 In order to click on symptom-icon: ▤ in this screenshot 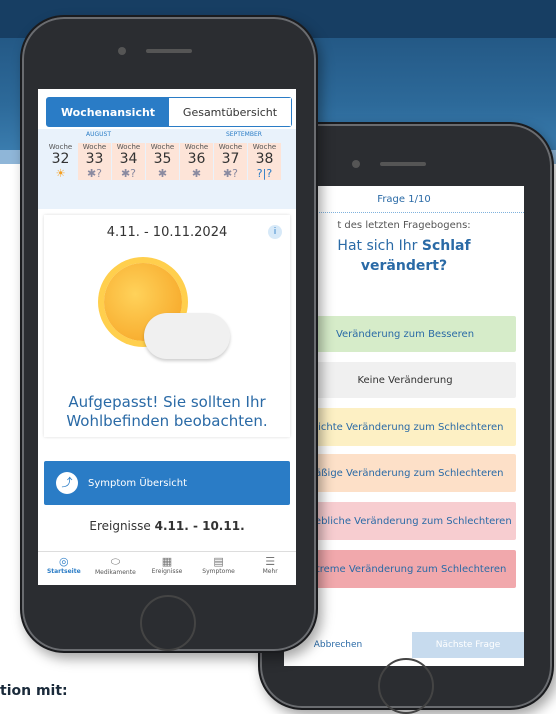, I will do `click(218, 561)`.